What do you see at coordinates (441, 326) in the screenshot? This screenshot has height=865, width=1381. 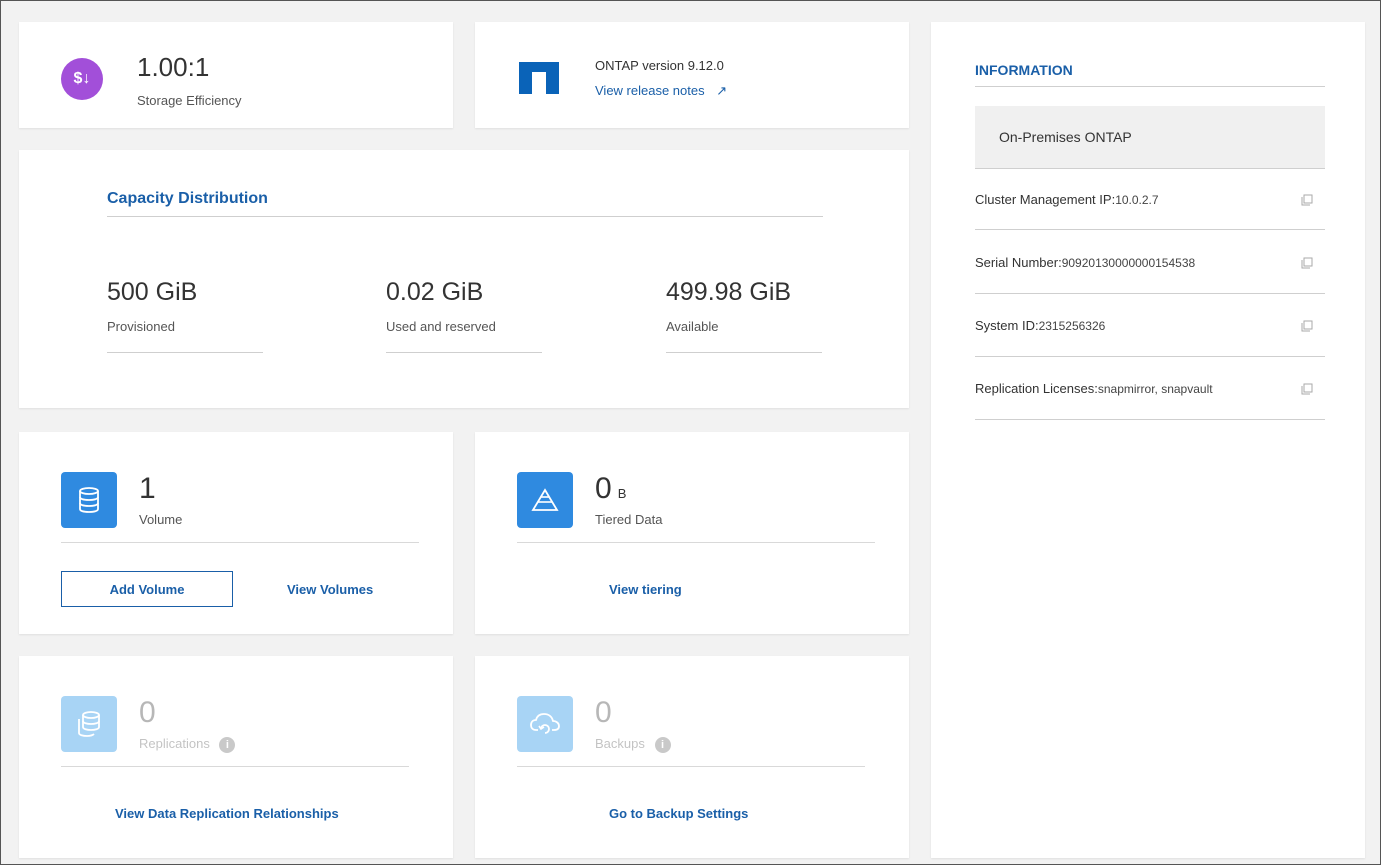 I see `capacity-label: Used and reserved` at bounding box center [441, 326].